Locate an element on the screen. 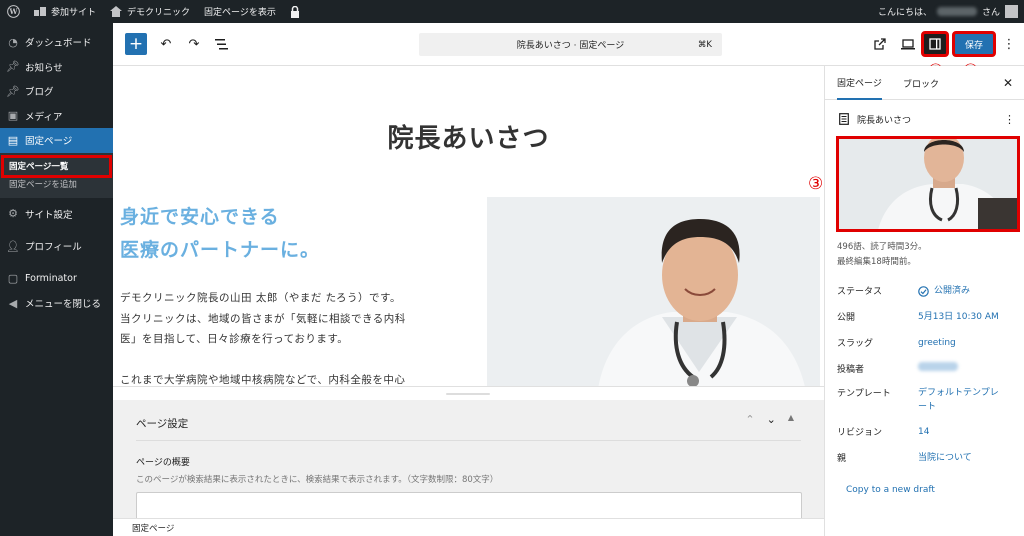 The image size is (1024, 536). list-view-icon is located at coordinates (221, 43).